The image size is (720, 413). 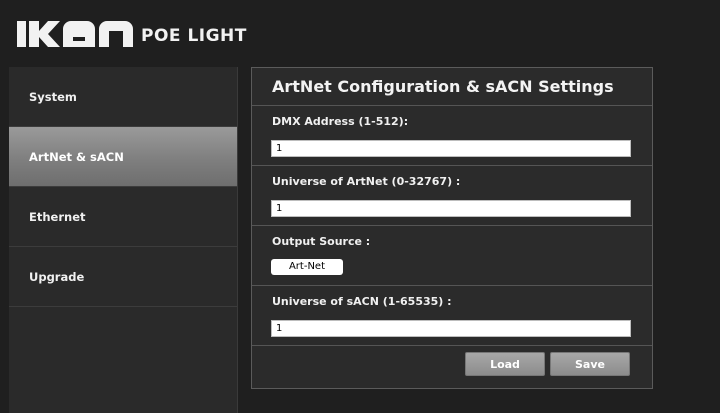 I want to click on artnet-universe-input, so click(x=451, y=208).